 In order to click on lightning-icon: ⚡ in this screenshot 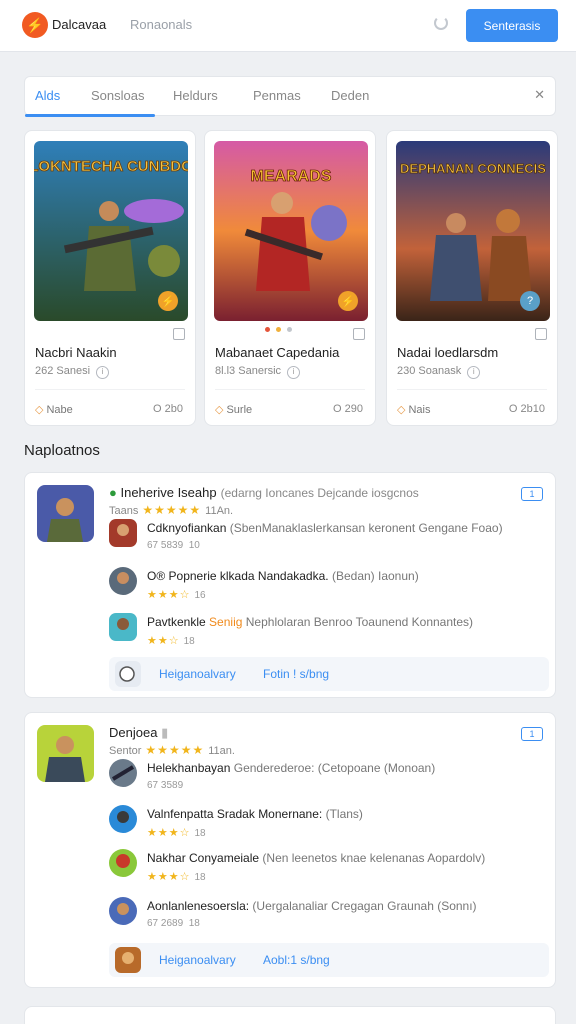, I will do `click(348, 301)`.